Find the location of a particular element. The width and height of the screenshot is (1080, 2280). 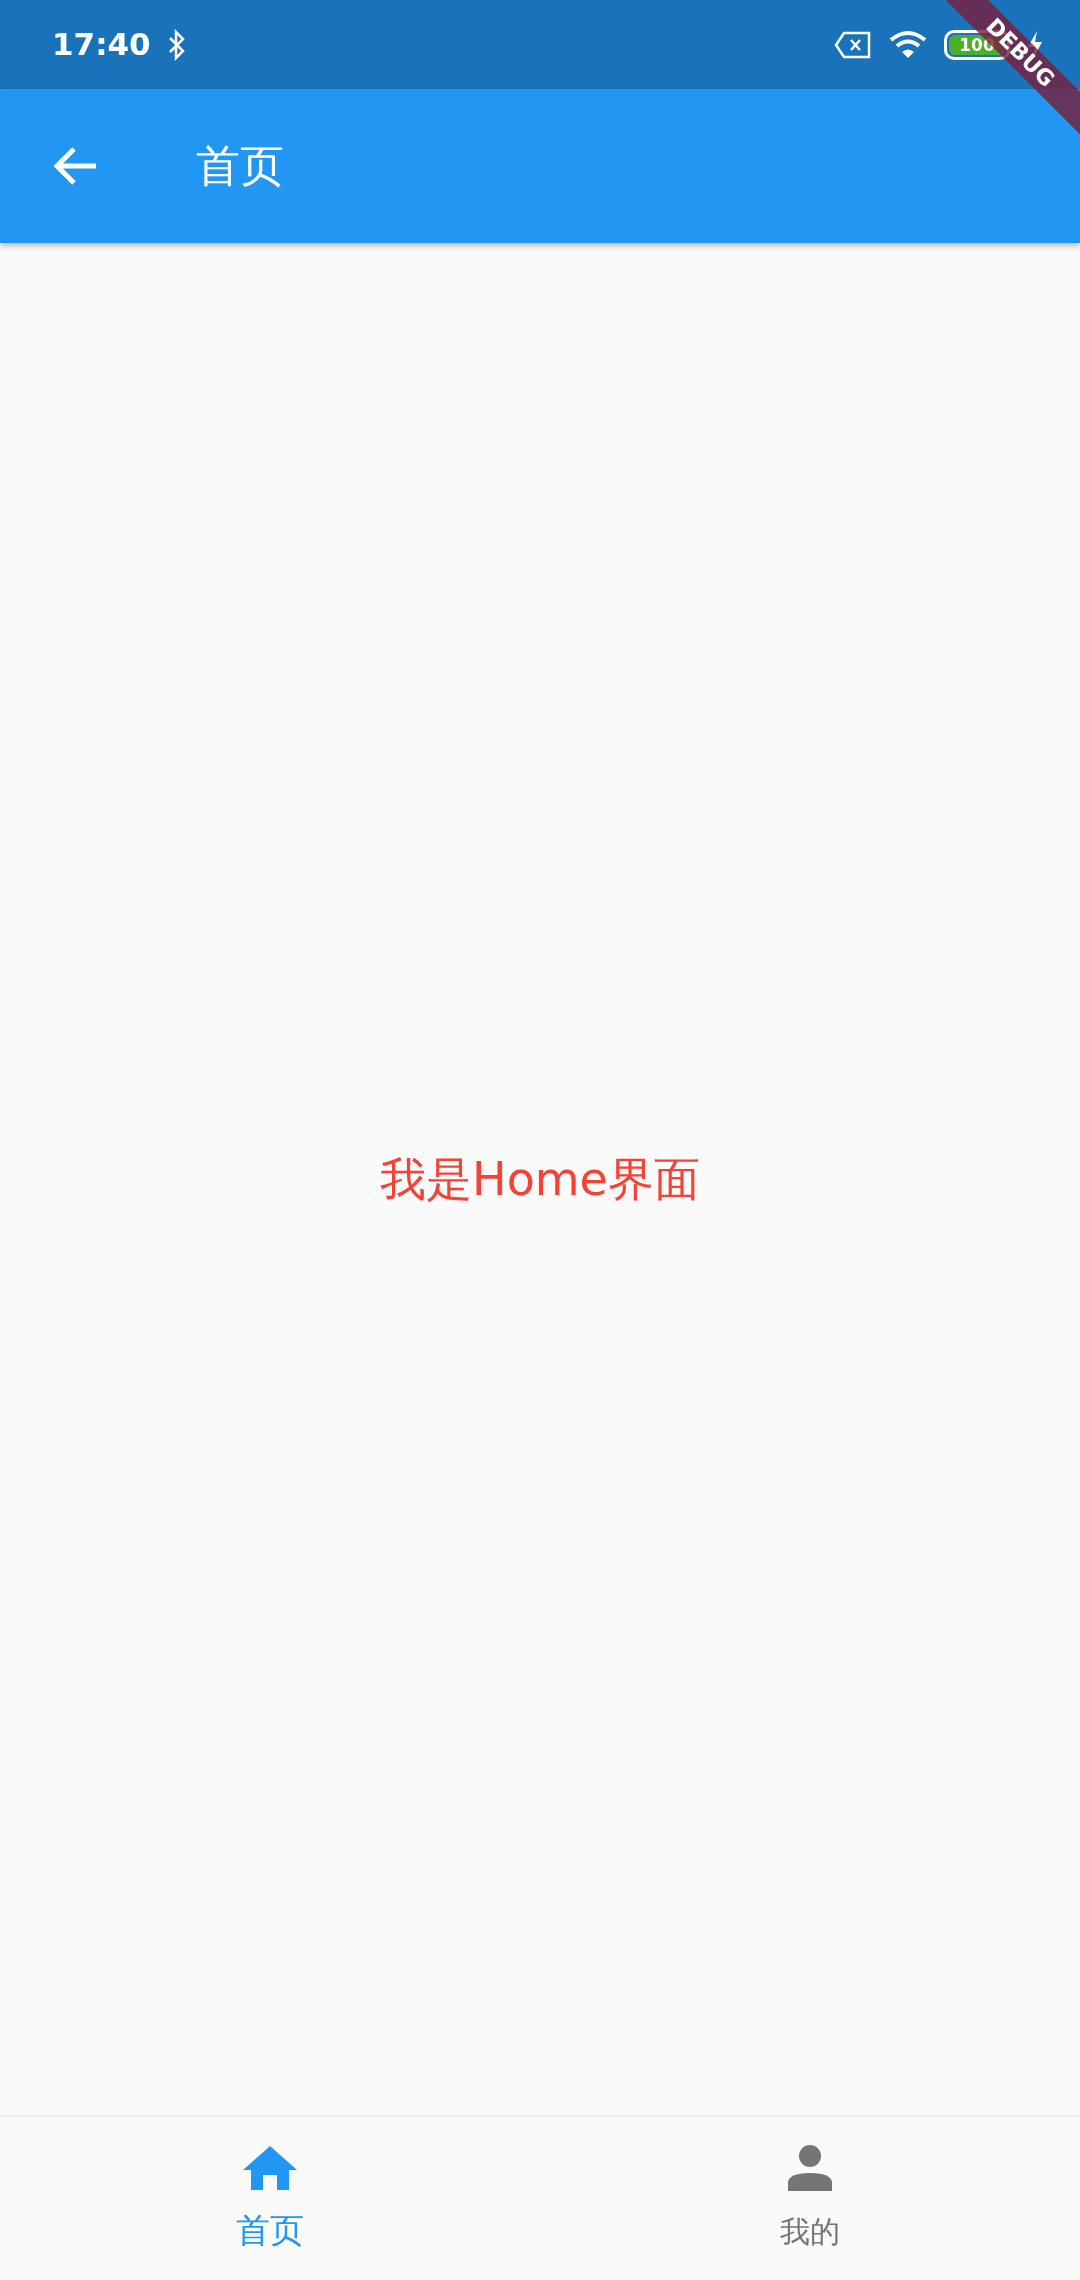

person-icon is located at coordinates (810, 2168).